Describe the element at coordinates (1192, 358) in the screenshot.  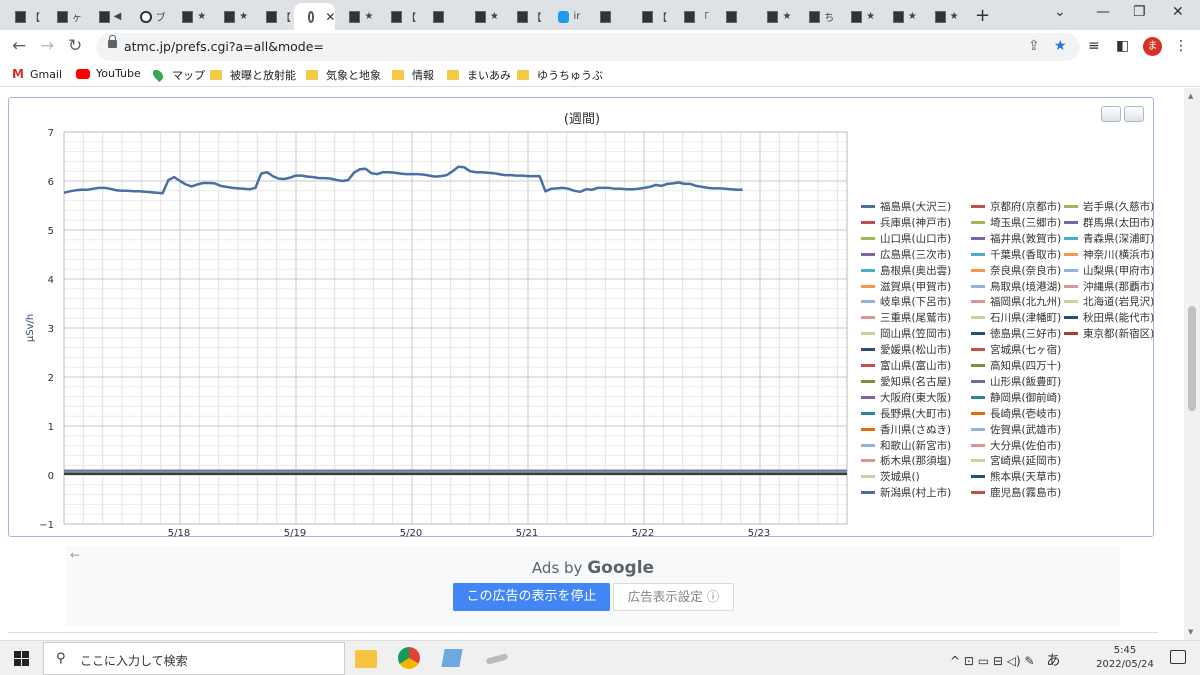
I see `scroll-thumb` at that location.